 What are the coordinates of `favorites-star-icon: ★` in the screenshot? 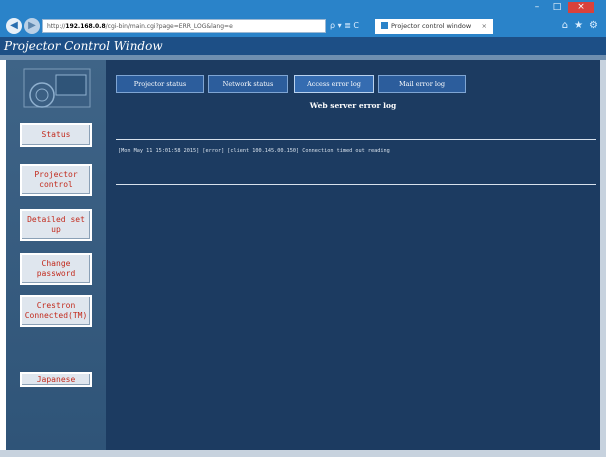 It's located at (578, 25).